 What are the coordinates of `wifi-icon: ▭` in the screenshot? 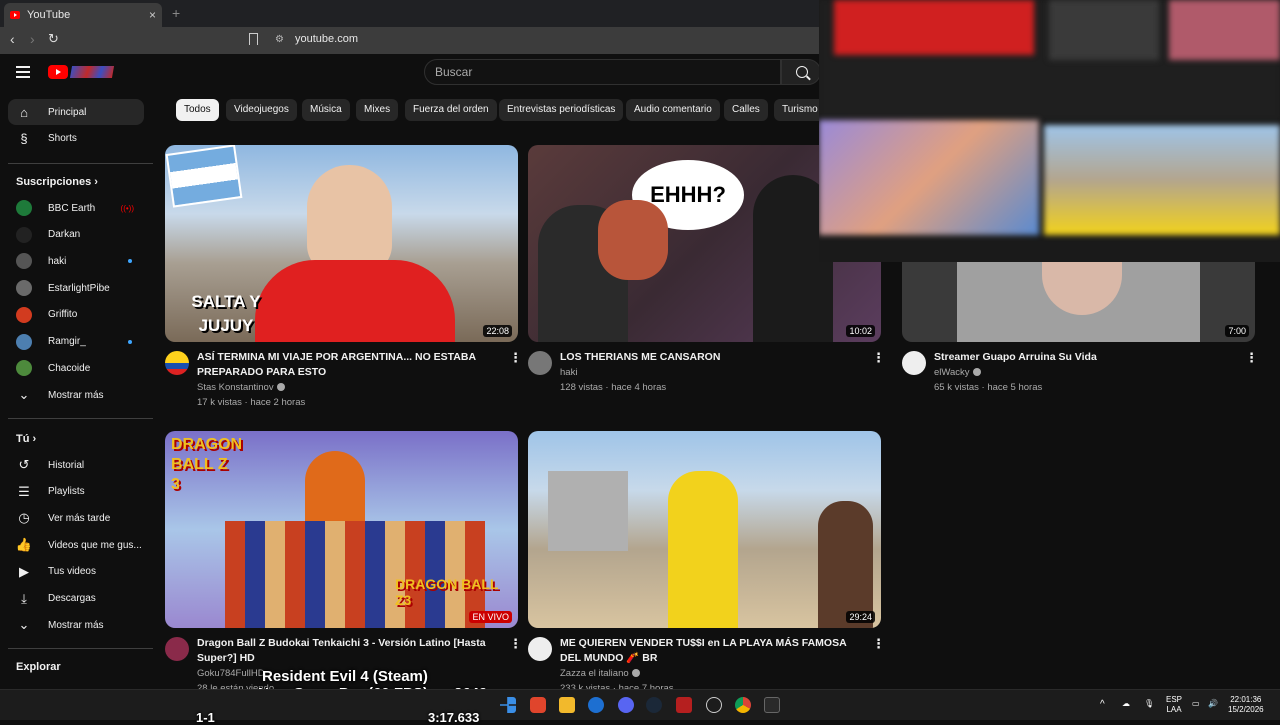 It's located at (1196, 704).